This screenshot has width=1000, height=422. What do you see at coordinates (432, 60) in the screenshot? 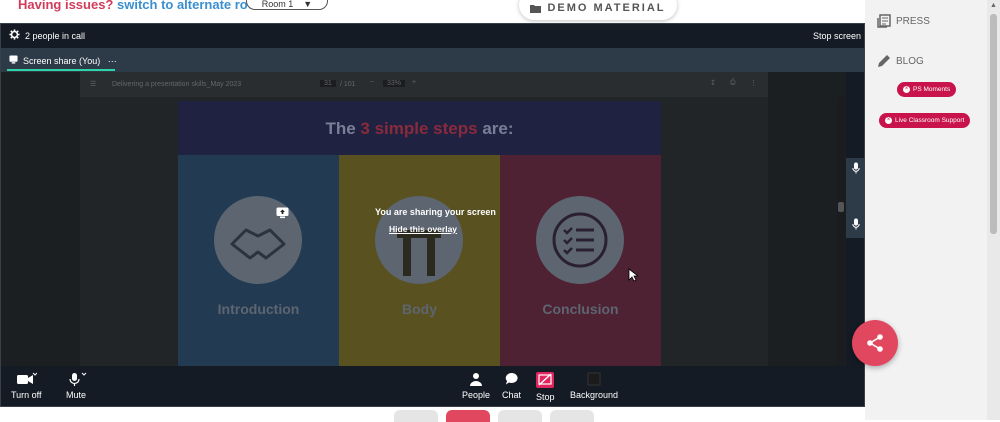
I see `share-tab-bar: Screen share (You) ⋯` at bounding box center [432, 60].